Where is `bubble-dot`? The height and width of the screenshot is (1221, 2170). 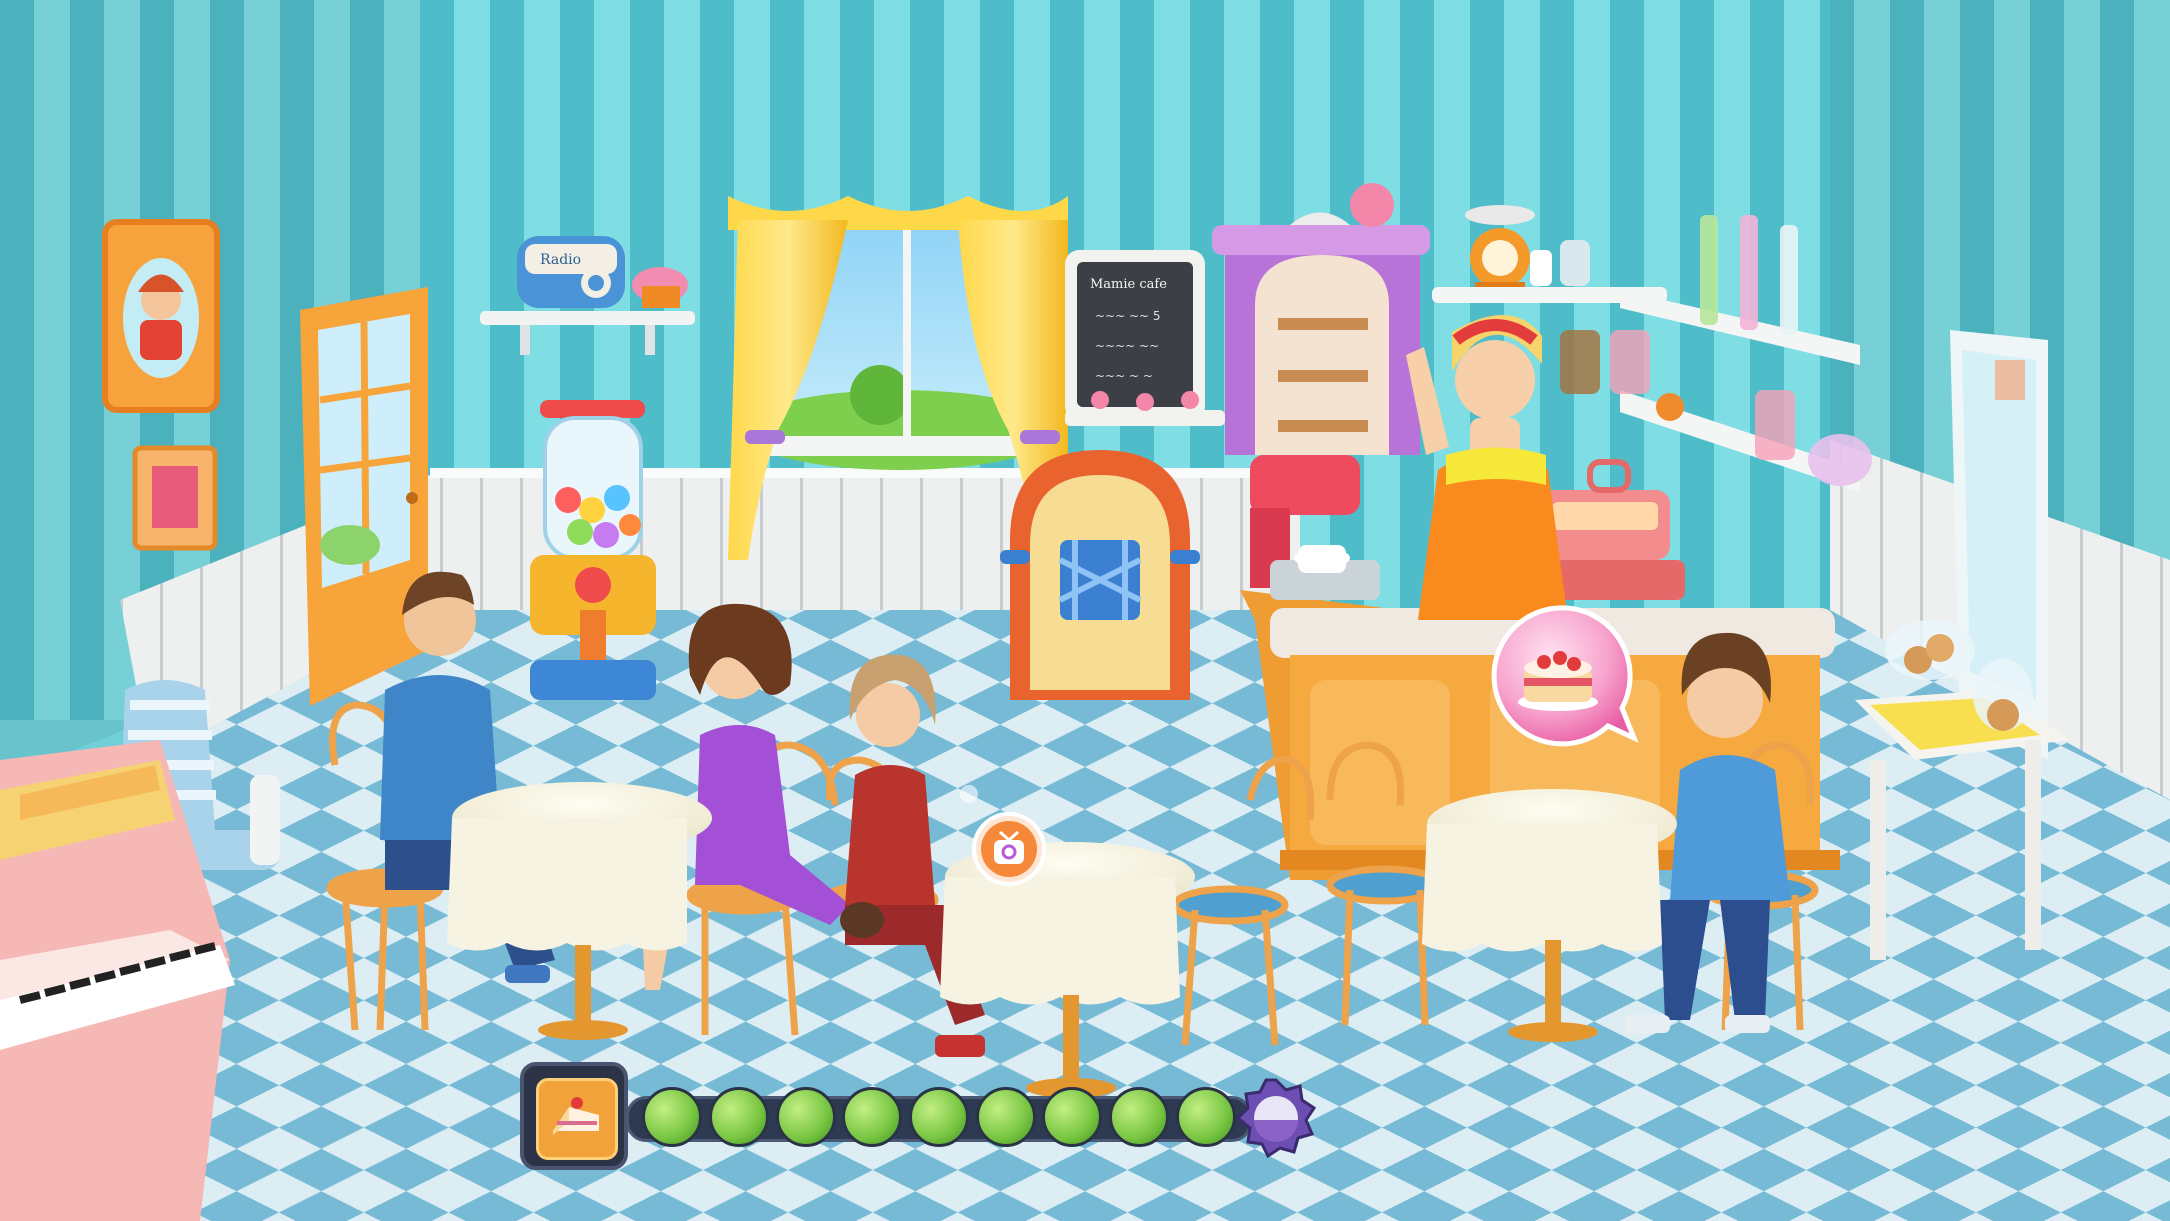
bubble-dot is located at coordinates (969, 794).